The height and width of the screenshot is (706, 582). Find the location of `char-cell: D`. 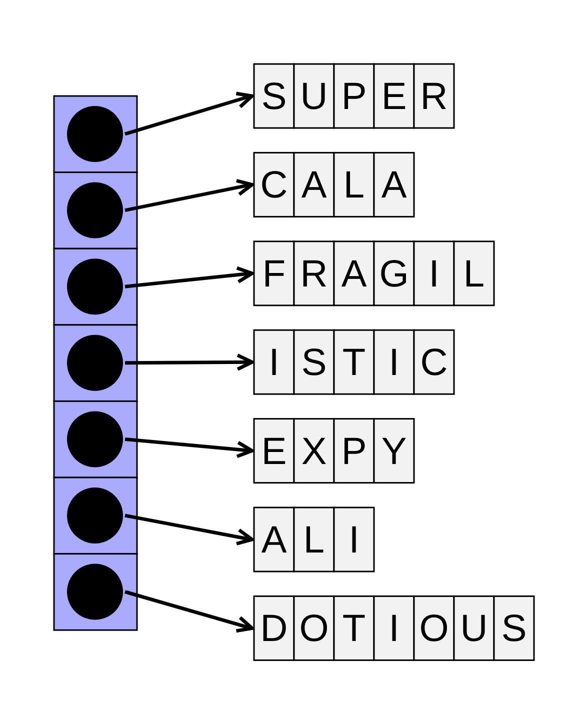

char-cell: D is located at coordinates (274, 628).